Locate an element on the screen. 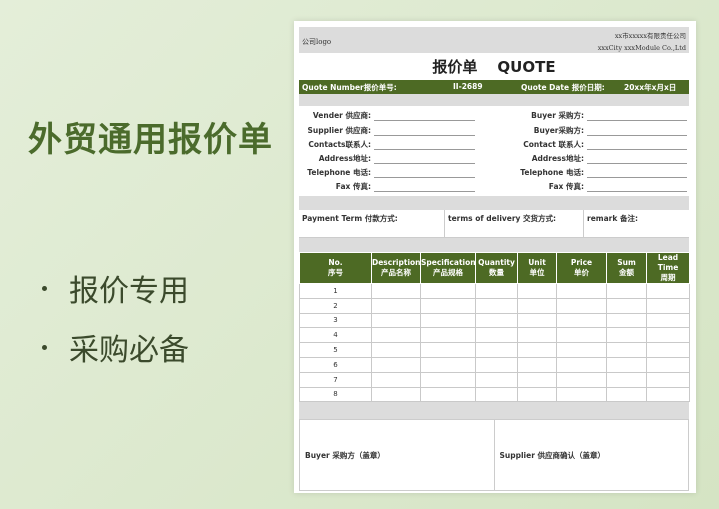  table-row: 8 is located at coordinates (494, 394).